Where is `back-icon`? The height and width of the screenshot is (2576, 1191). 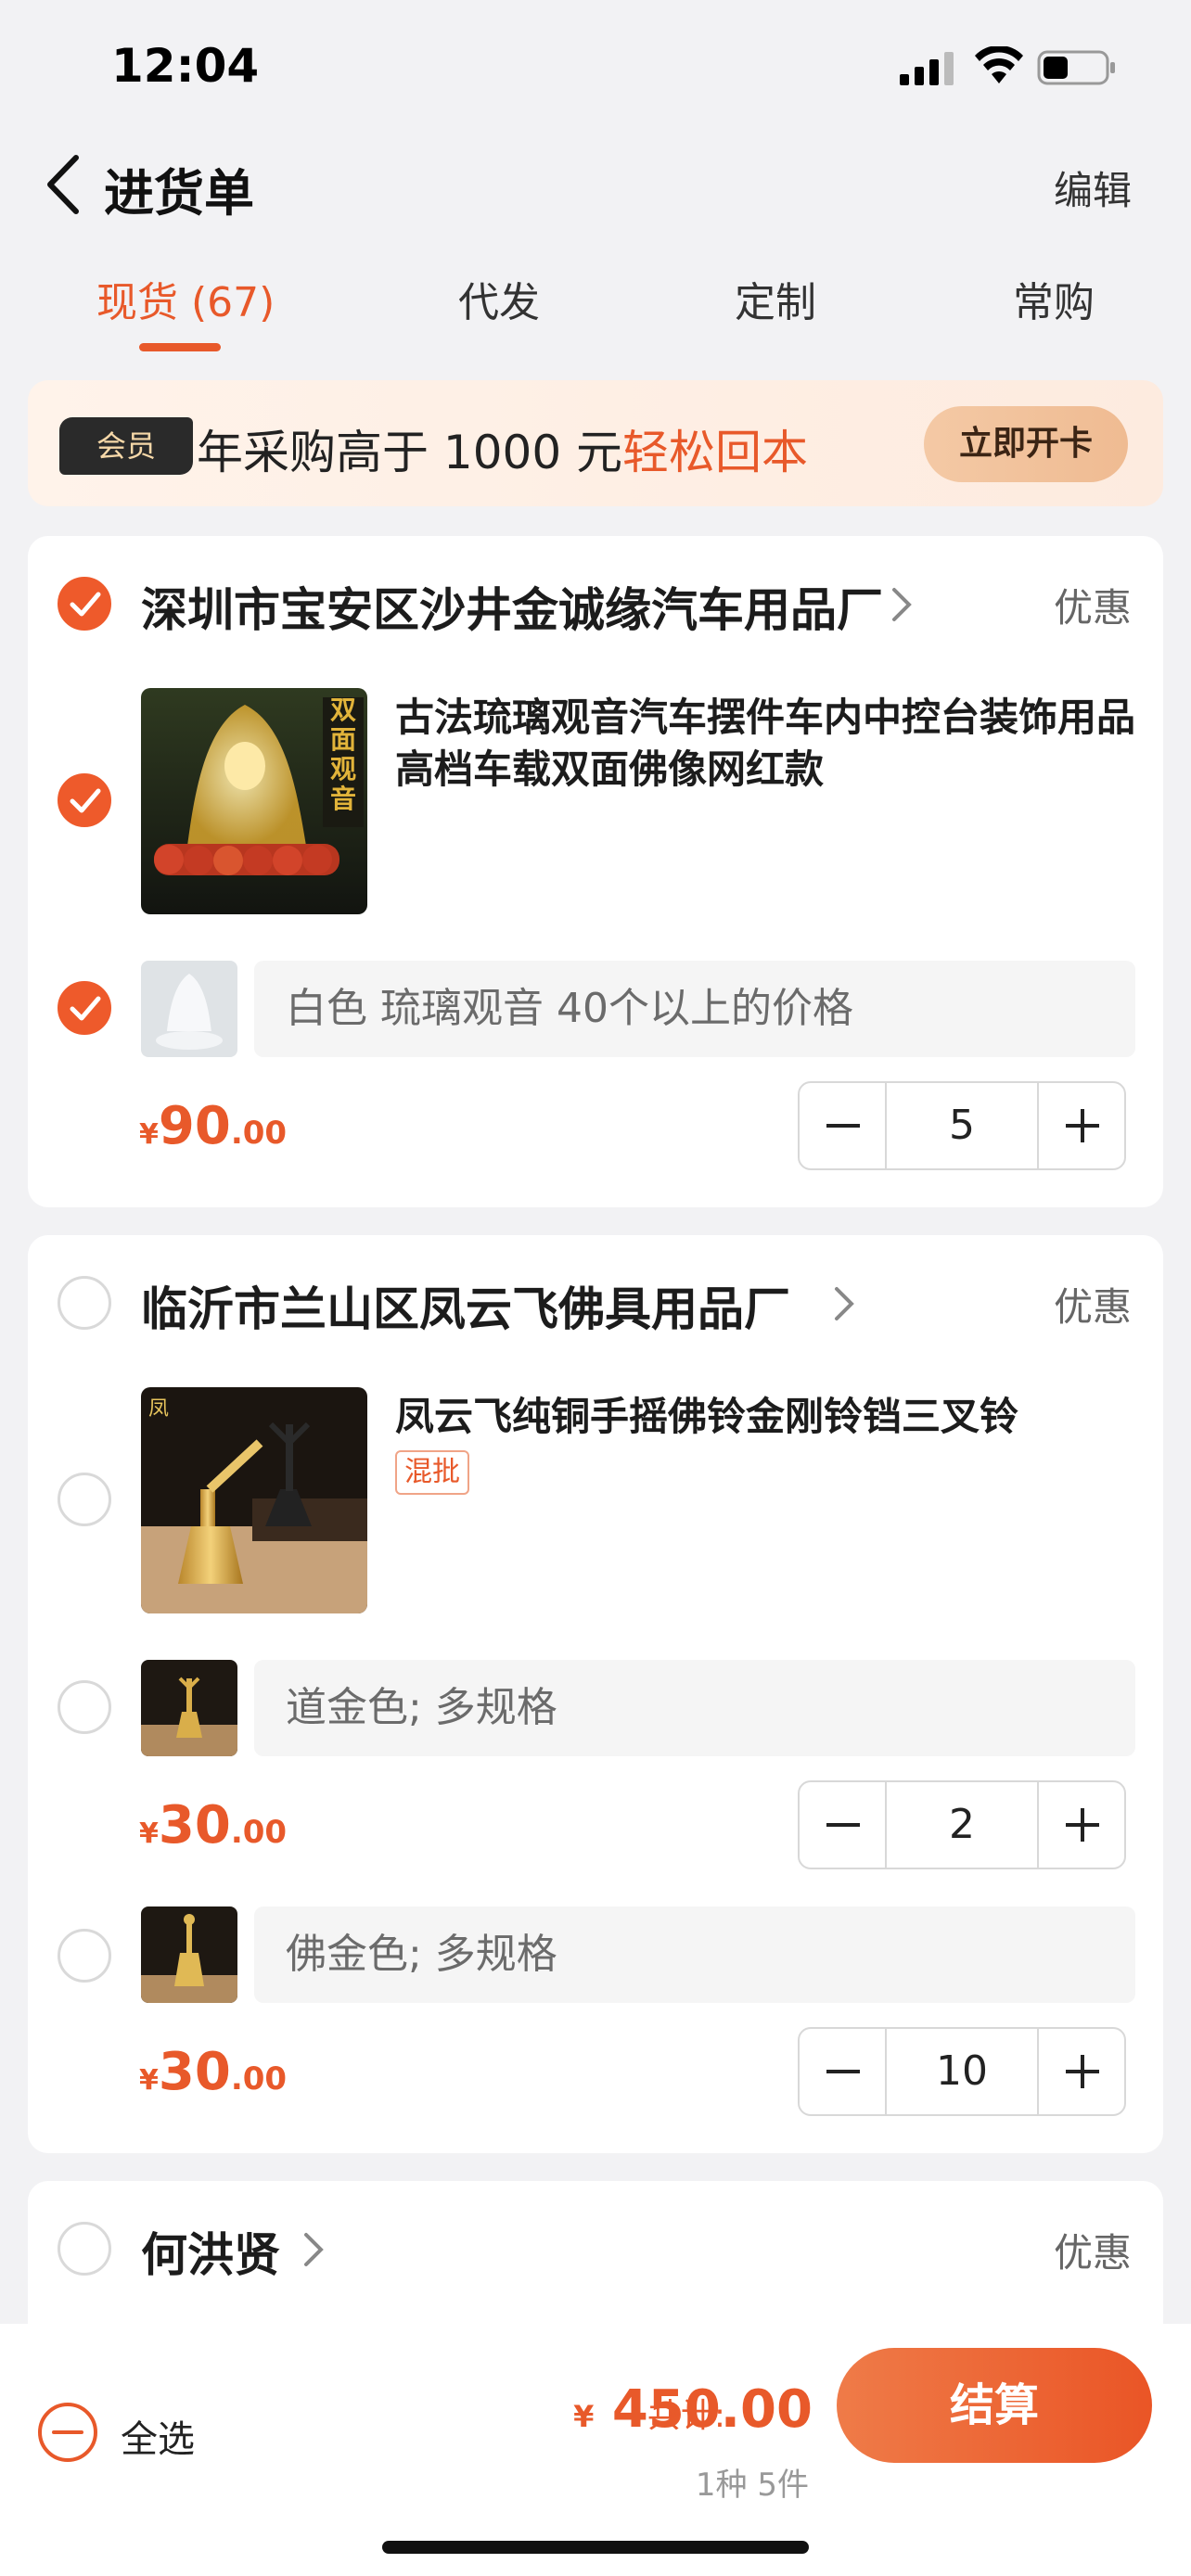
back-icon is located at coordinates (64, 185).